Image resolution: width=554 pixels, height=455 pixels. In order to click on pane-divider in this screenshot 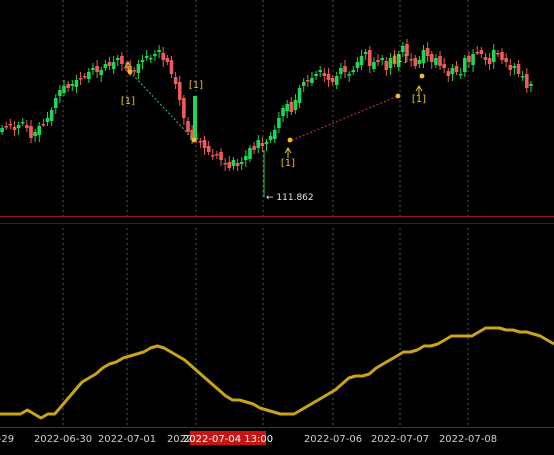, I will do `click(277, 216)`.